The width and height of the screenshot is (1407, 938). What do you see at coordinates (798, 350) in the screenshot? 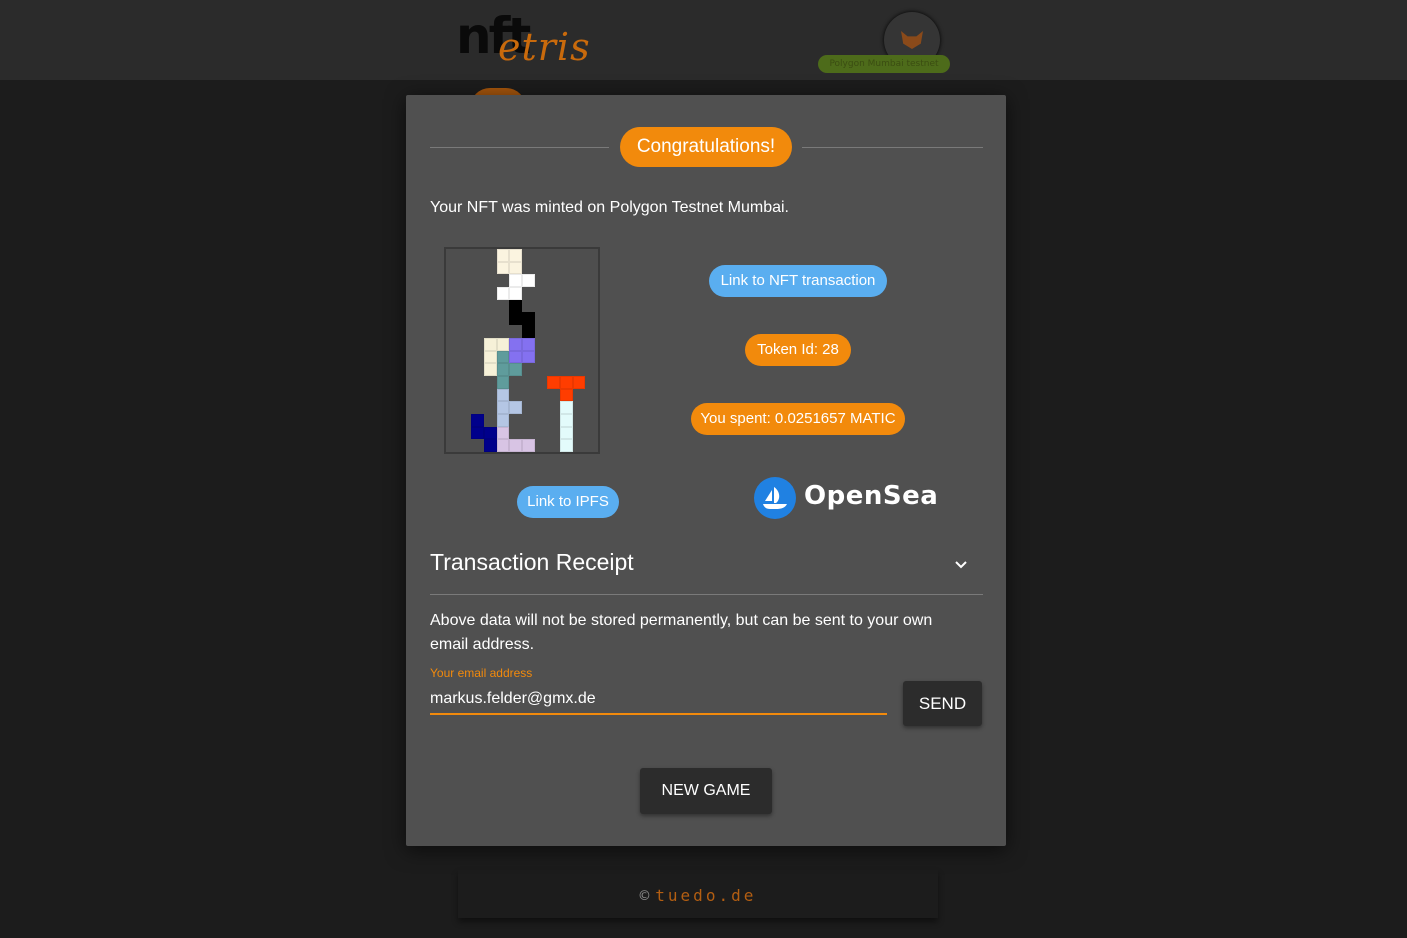
I see `token-id-badge: Token Id: 28` at bounding box center [798, 350].